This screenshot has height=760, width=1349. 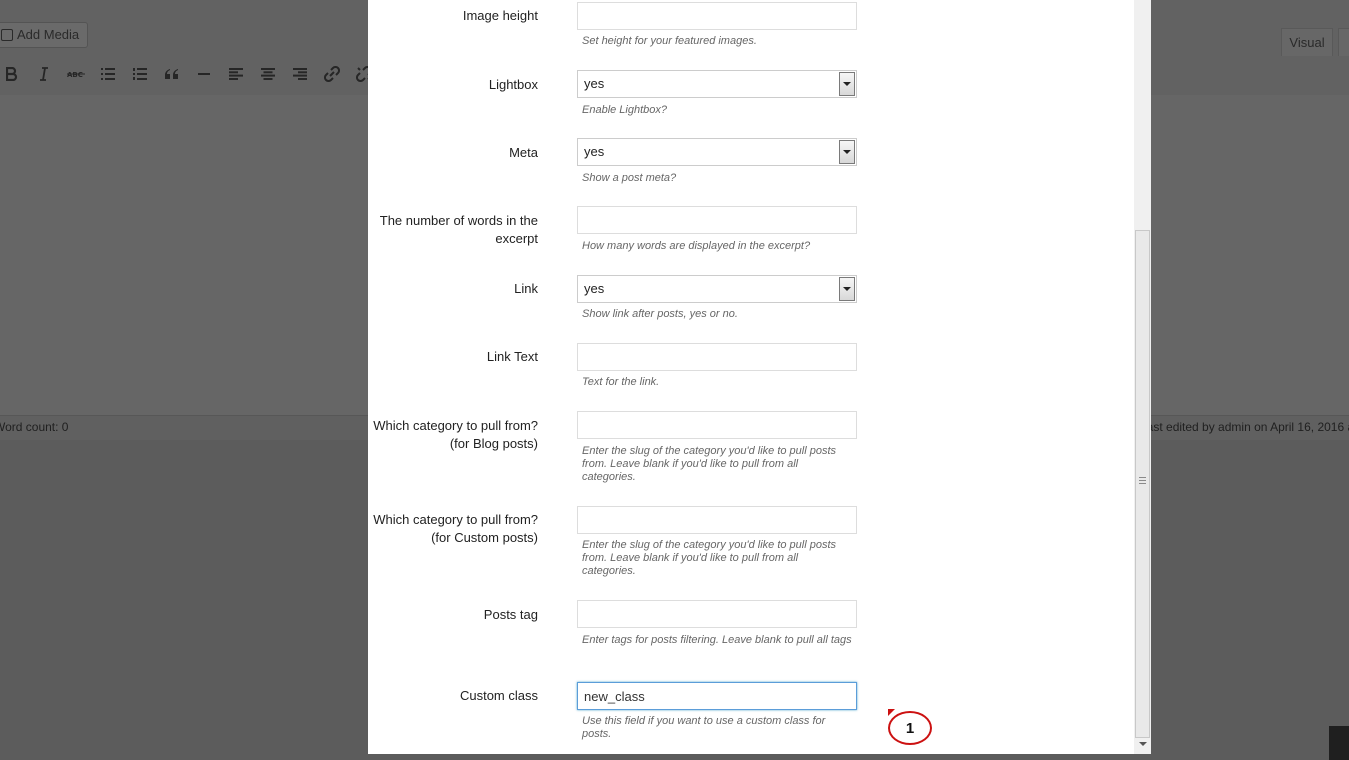 I want to click on numbered-list-icon, so click(x=140, y=74).